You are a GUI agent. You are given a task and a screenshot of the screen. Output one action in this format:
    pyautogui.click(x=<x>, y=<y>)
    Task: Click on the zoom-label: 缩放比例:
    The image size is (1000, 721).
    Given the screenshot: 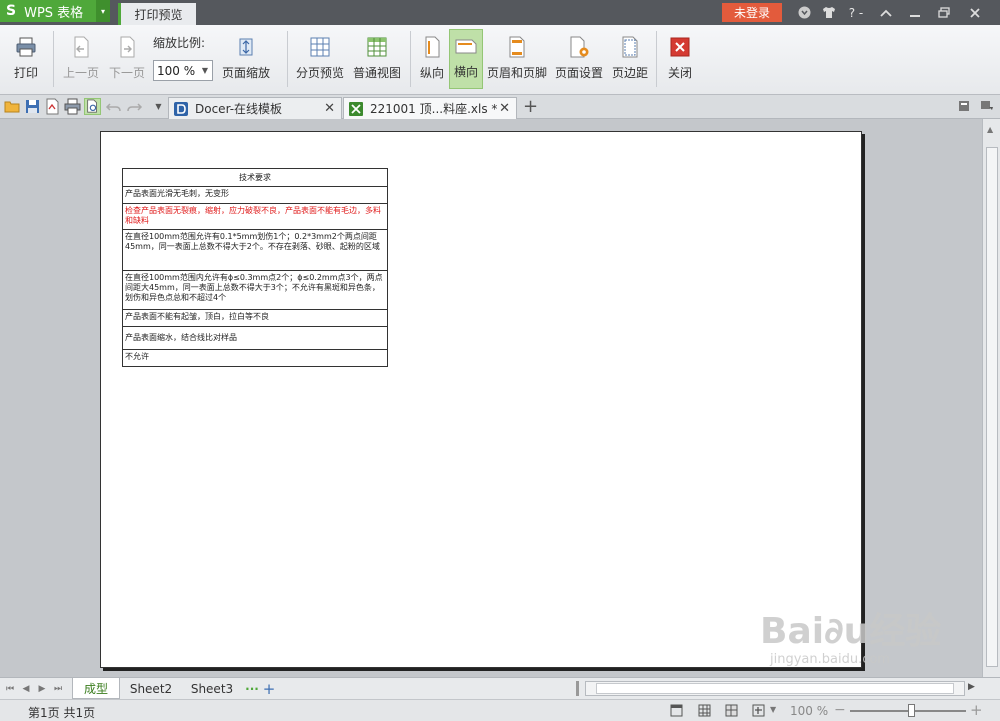 What is the action you would take?
    pyautogui.click(x=179, y=43)
    